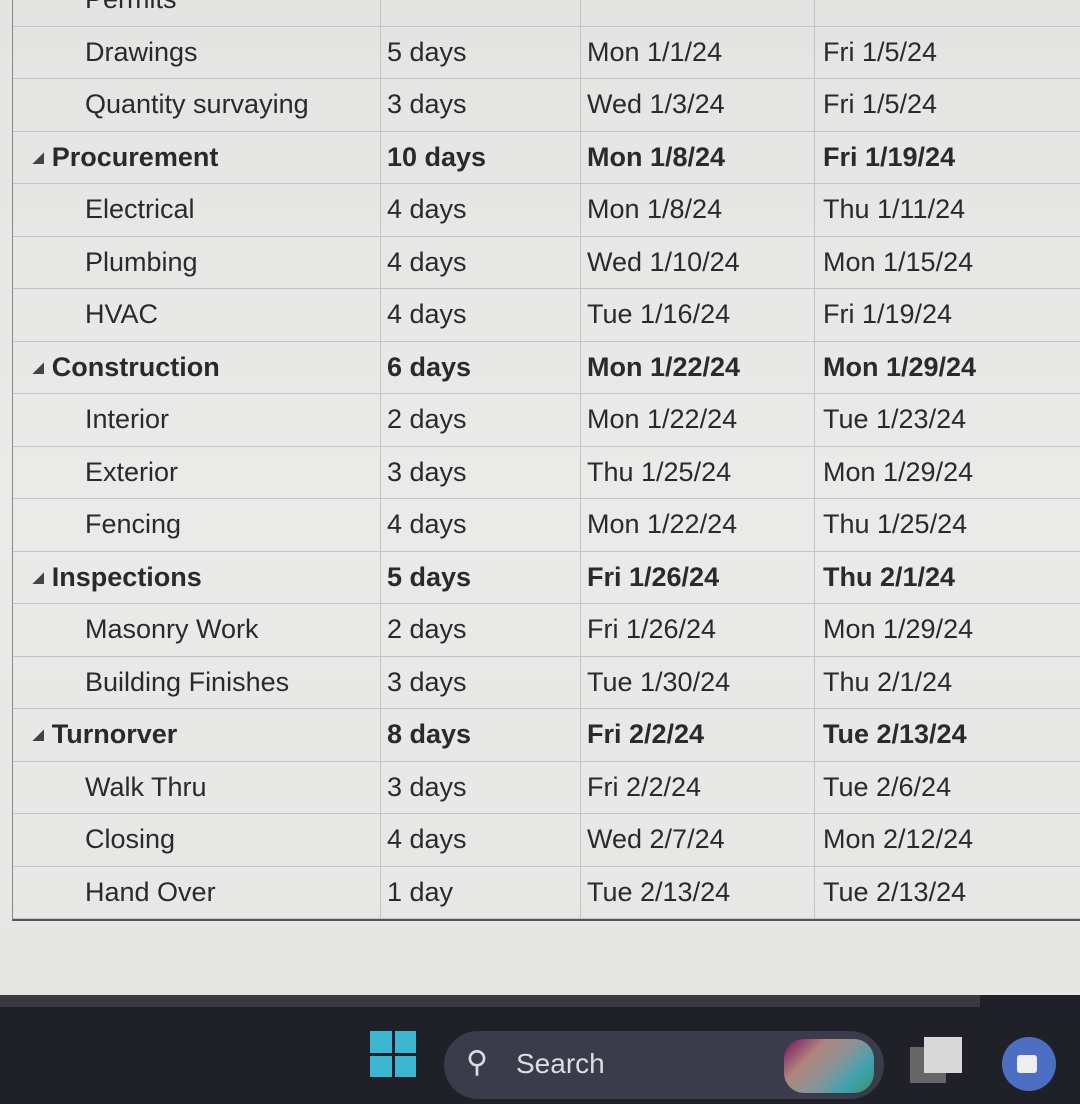  What do you see at coordinates (947, 263) in the screenshot?
I see `finish-cell: Mon 1/15/24` at bounding box center [947, 263].